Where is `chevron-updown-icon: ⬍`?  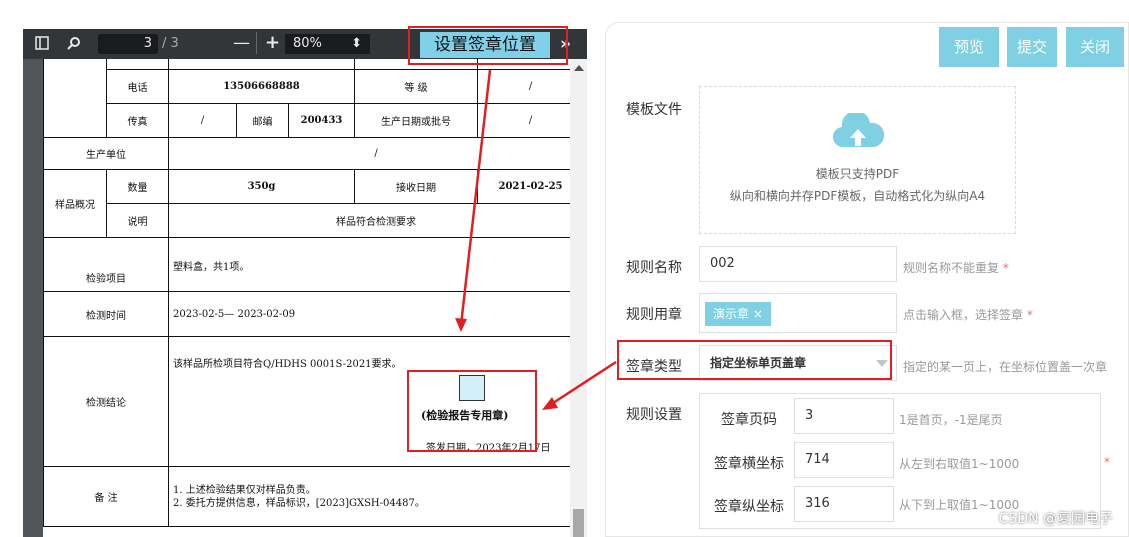
chevron-updown-icon: ⬍ is located at coordinates (356, 43).